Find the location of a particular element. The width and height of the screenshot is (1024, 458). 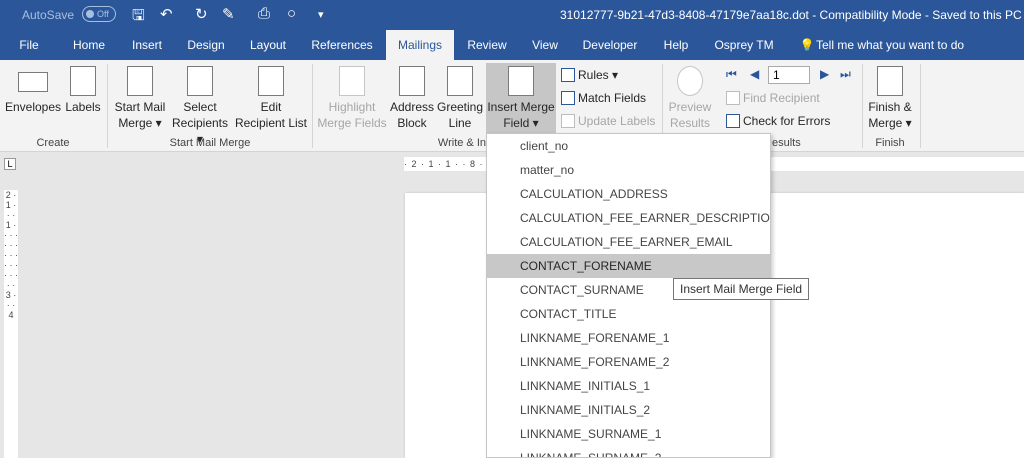

check-for-errors-icon is located at coordinates (733, 121).